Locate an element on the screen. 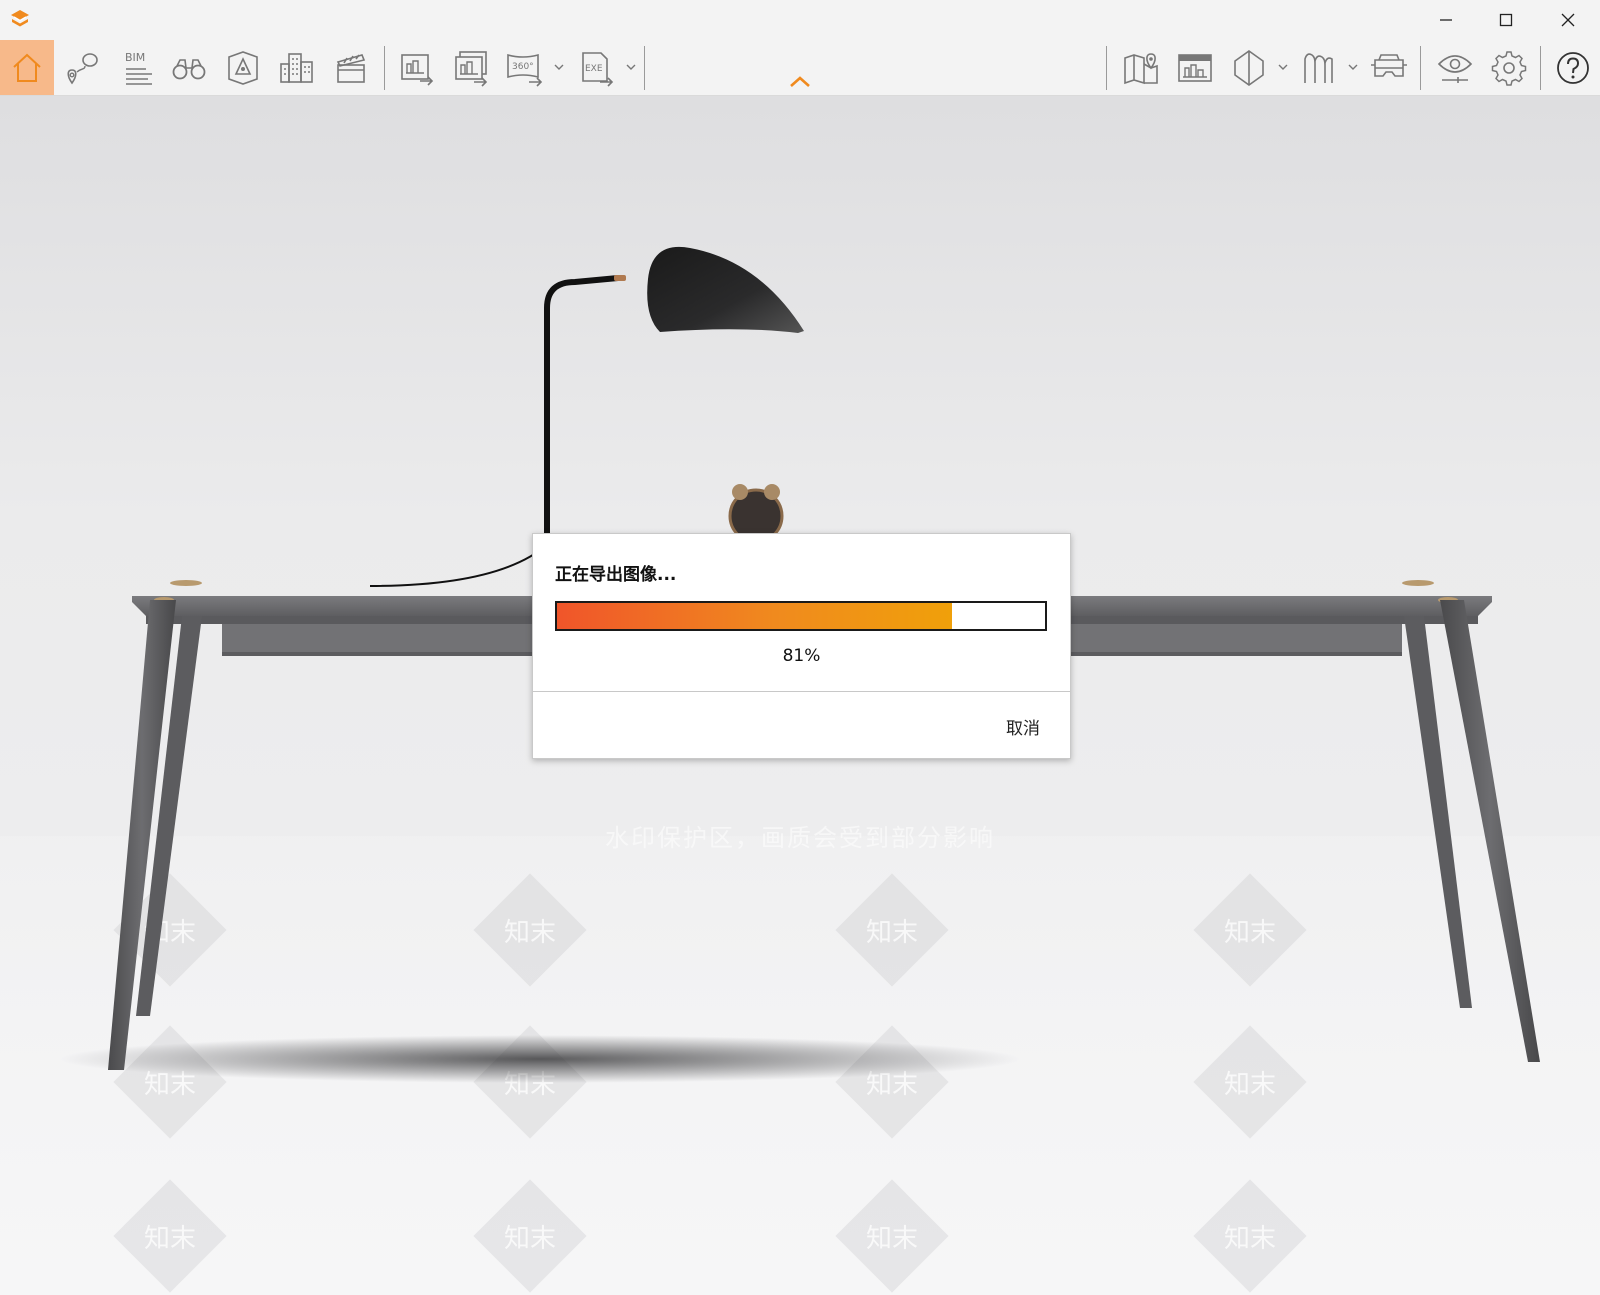 This screenshot has width=1600, height=1295. home-button is located at coordinates (27, 67).